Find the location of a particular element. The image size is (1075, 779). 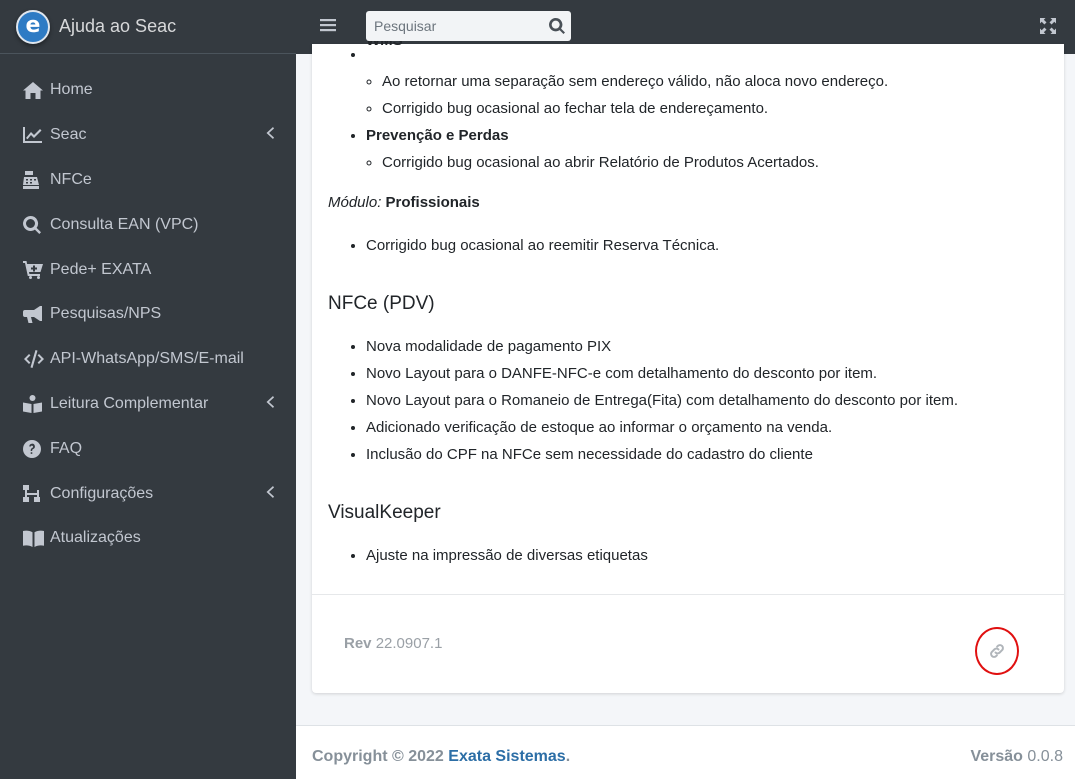

sidebar-item-pesquisas-nps: Pesquisas/NPS is located at coordinates (148, 314).